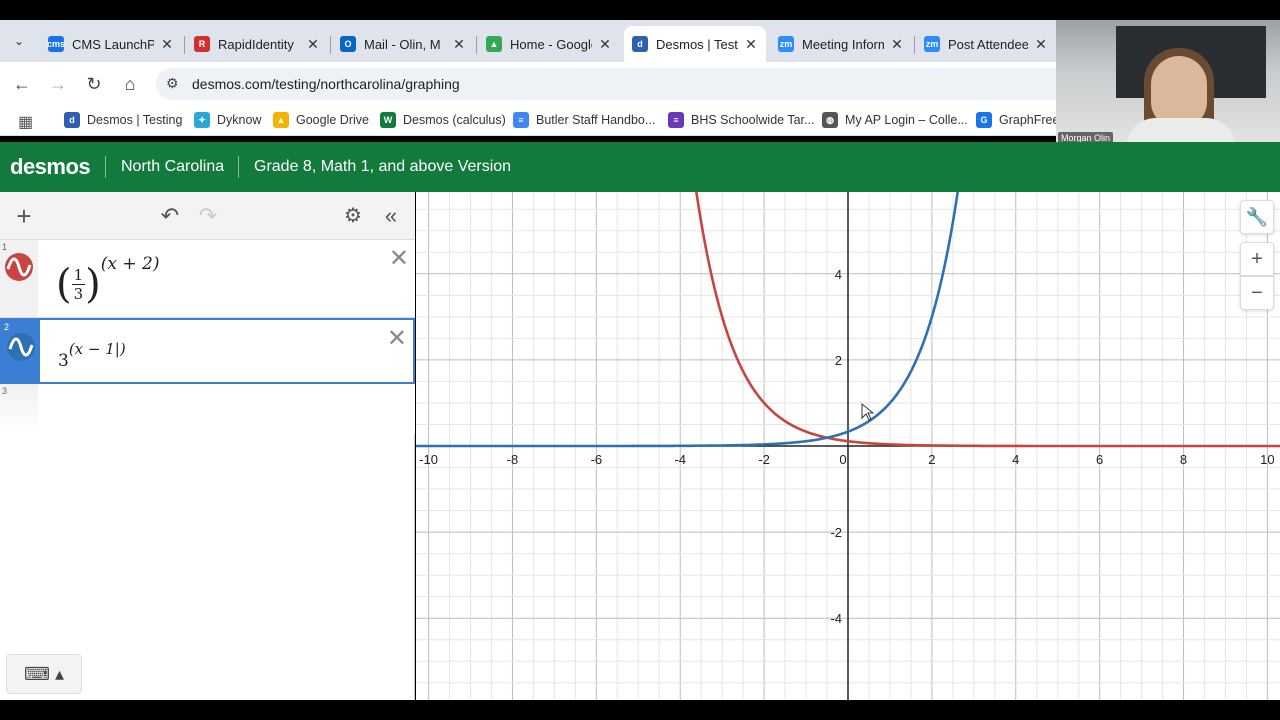 The height and width of the screenshot is (720, 1280). Describe the element at coordinates (676, 120) in the screenshot. I see `google-forms-icon: ≡` at that location.